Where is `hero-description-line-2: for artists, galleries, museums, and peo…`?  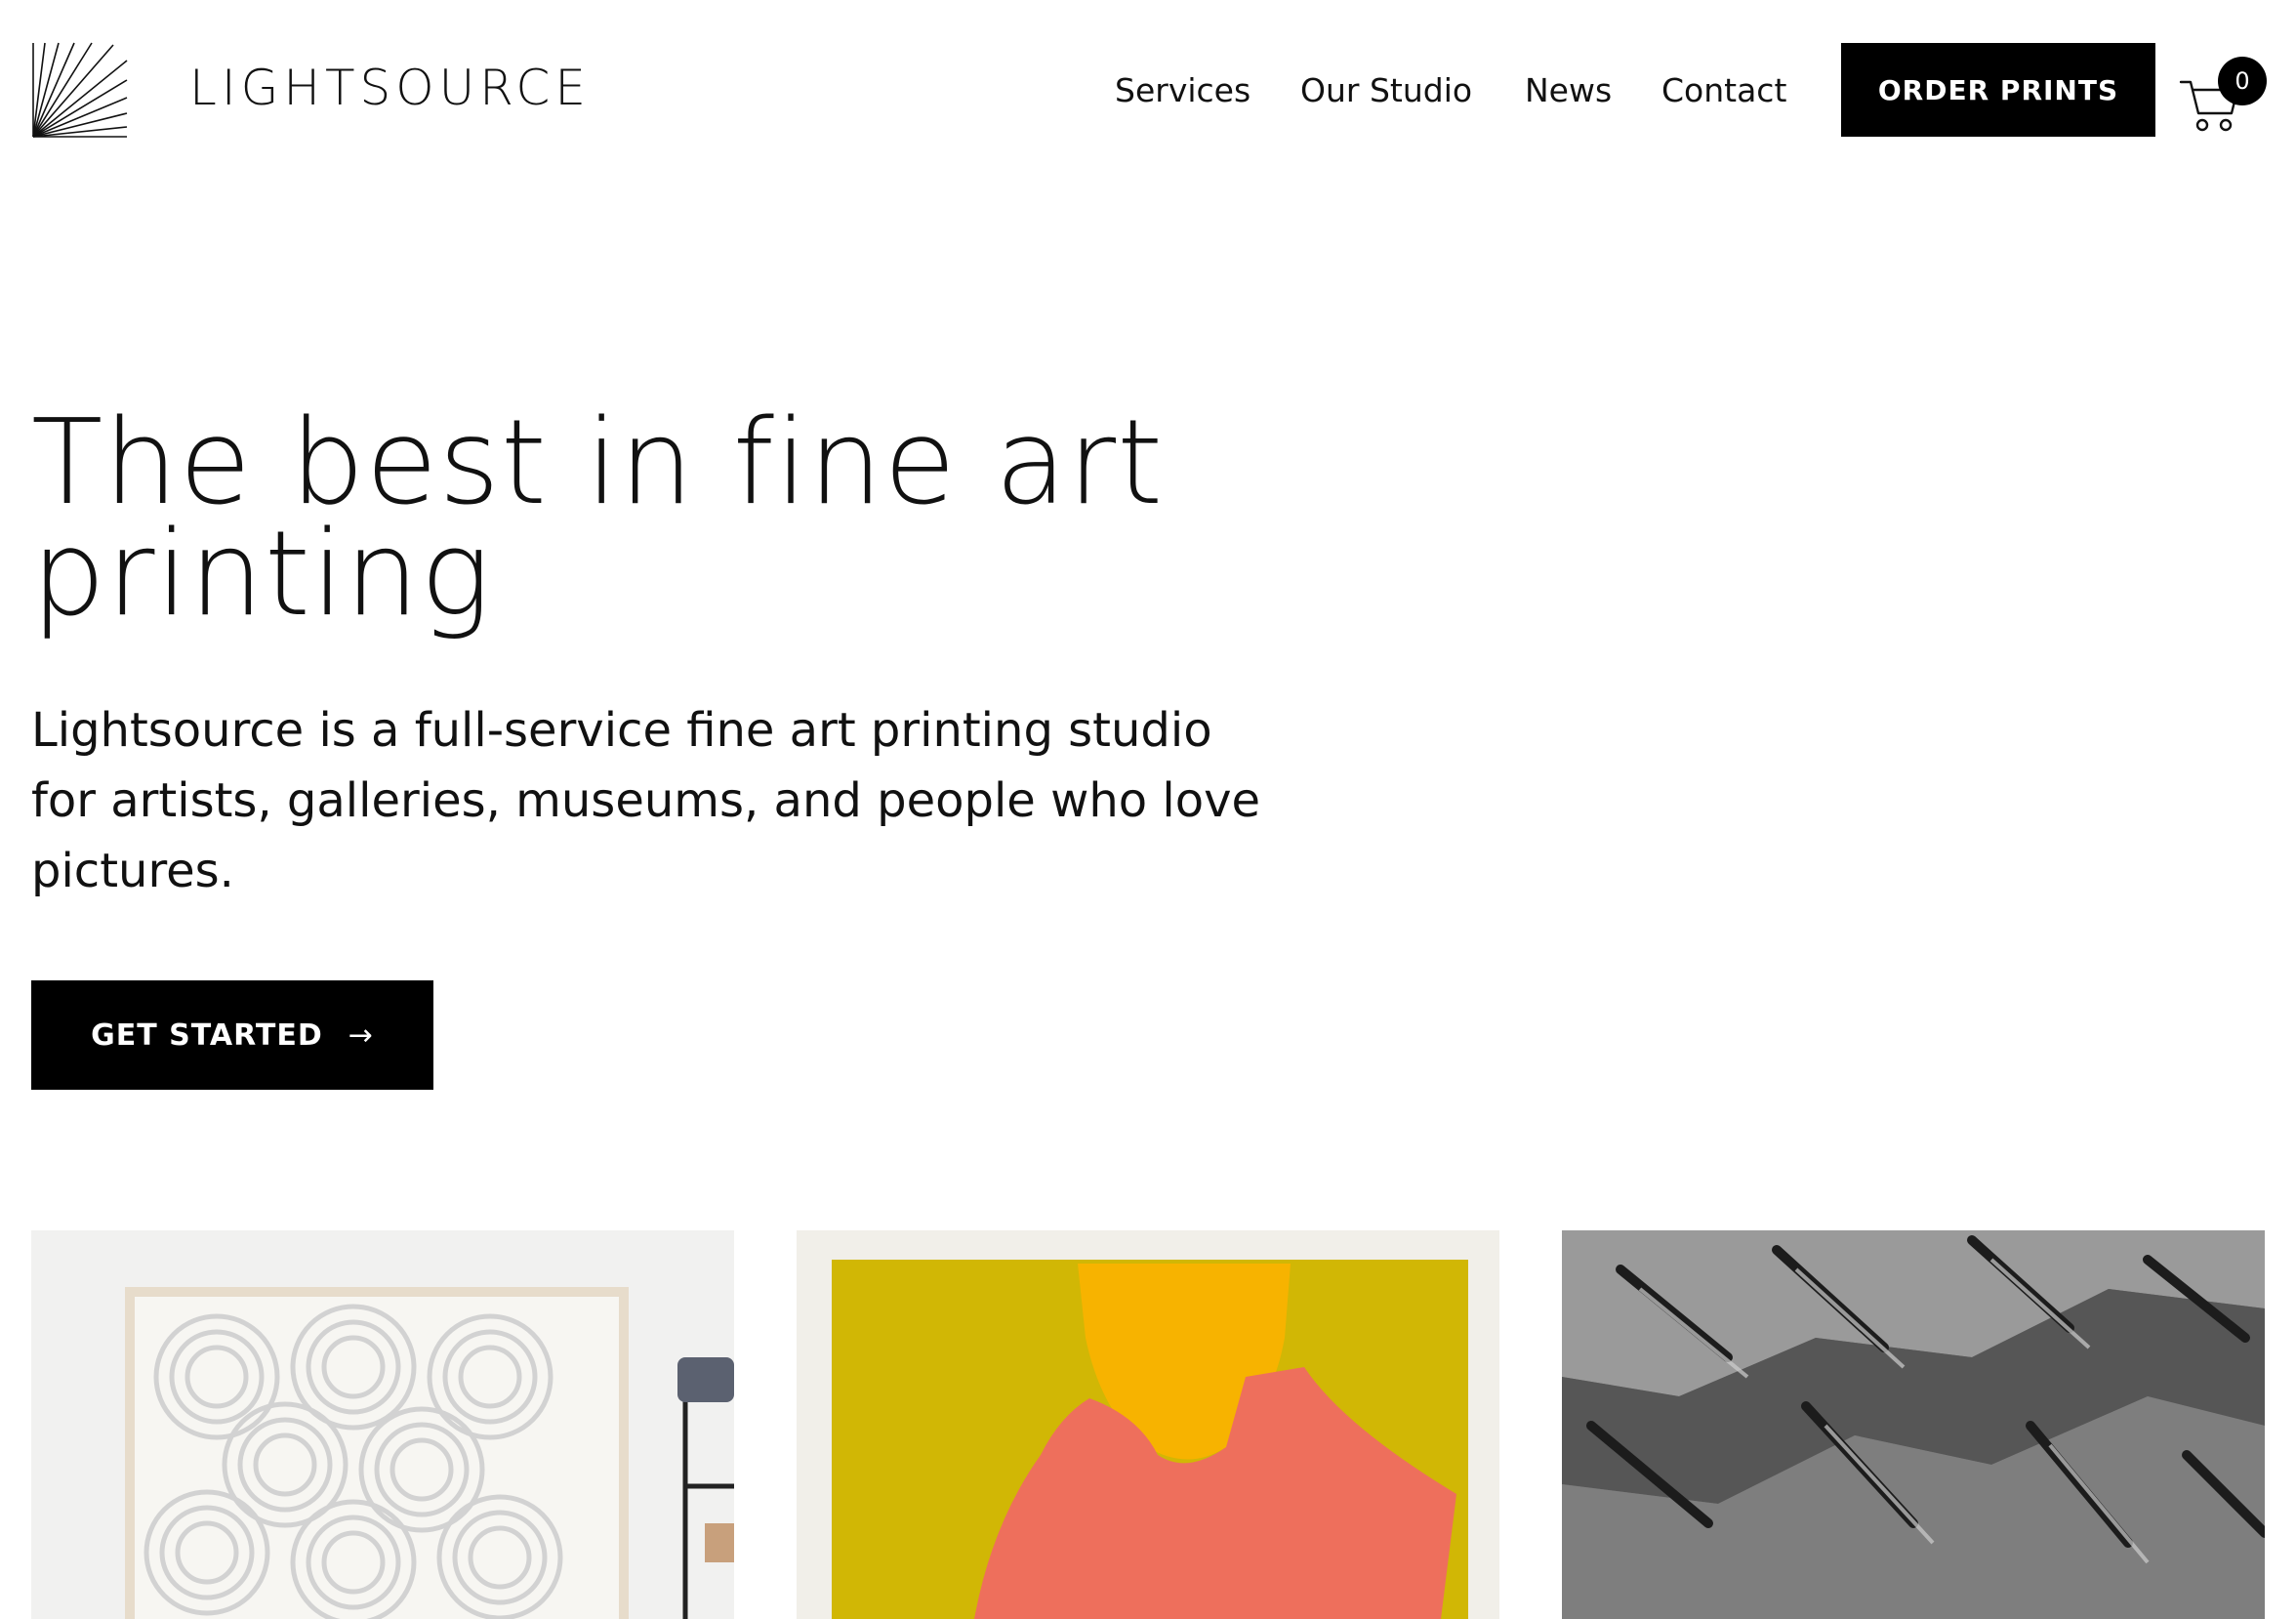
hero-description-line-2: for artists, galleries, museums, and peo… is located at coordinates (646, 800).